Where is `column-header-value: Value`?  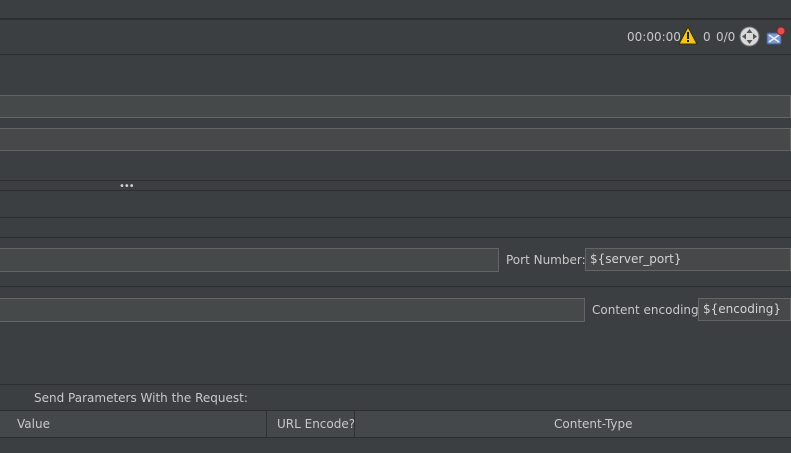 column-header-value: Value is located at coordinates (33, 424).